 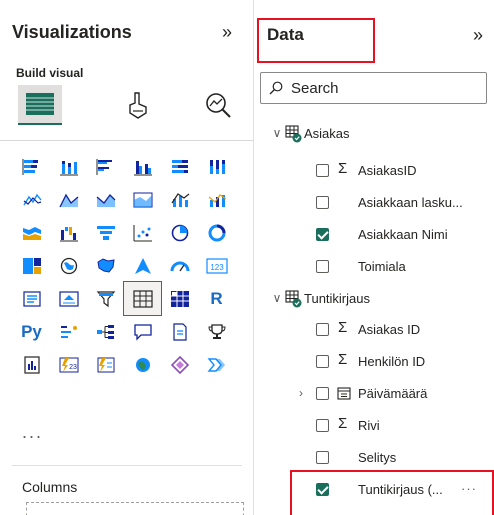 I want to click on table-row-tuntikirjaus: ∨ Tuntikirjaus, so click(x=374, y=298).